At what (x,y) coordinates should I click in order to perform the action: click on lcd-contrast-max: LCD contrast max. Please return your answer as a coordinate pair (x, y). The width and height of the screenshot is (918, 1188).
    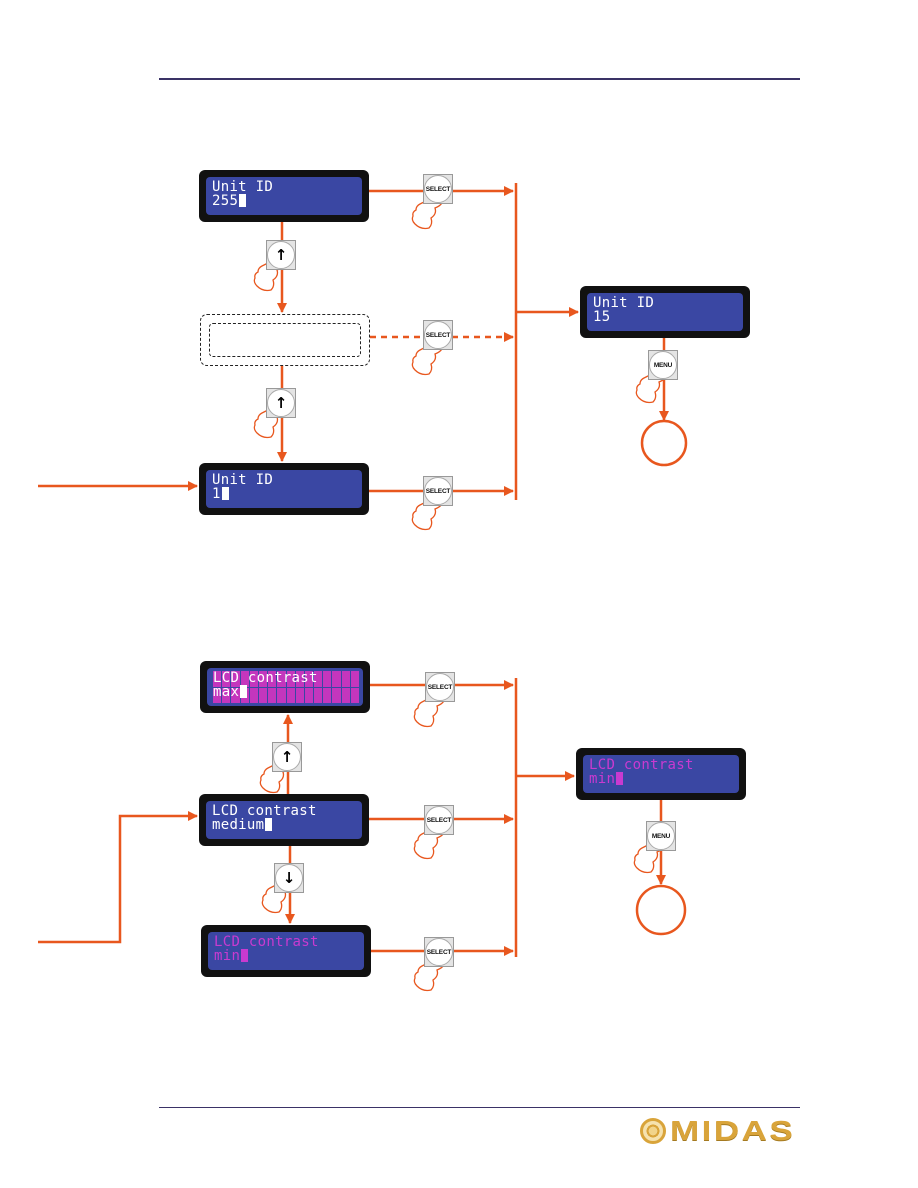
    Looking at the image, I should click on (285, 687).